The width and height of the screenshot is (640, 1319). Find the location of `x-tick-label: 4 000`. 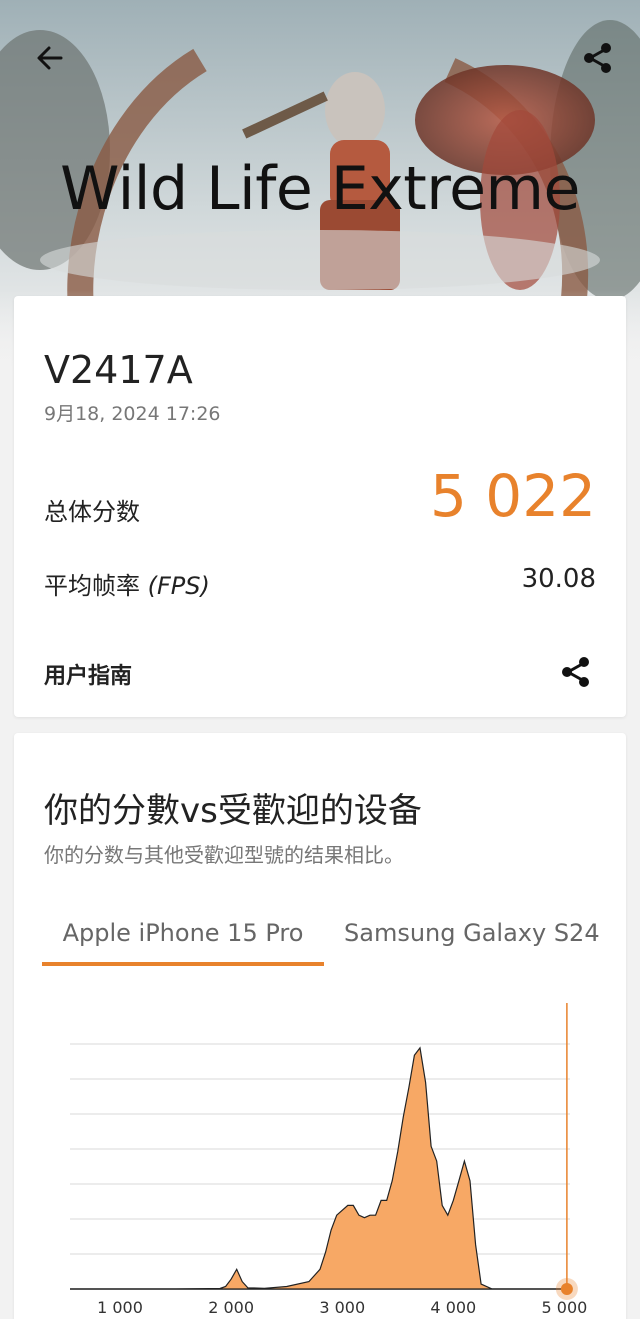

x-tick-label: 4 000 is located at coordinates (453, 1307).